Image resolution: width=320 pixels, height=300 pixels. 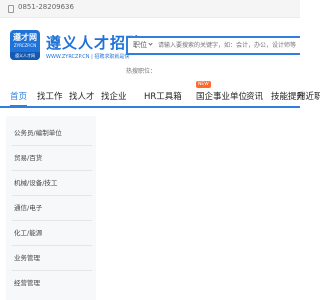 I want to click on category-item: 化工/能源, so click(x=28, y=232).